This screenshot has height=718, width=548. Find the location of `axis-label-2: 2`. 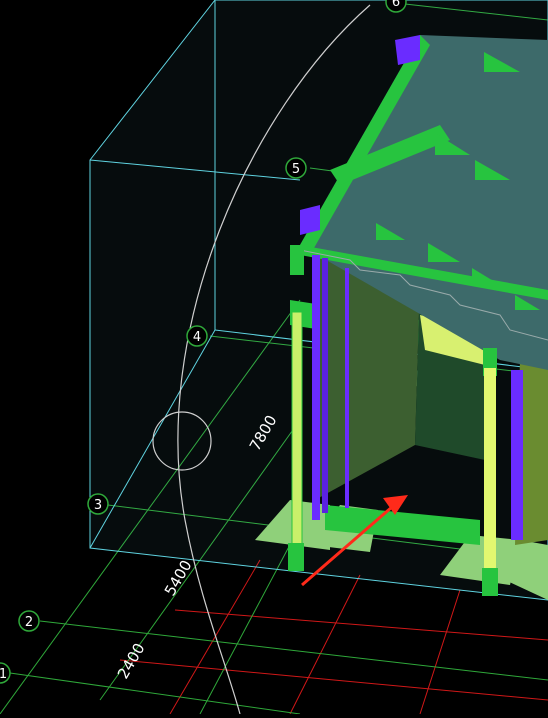

axis-label-2: 2 is located at coordinates (29, 622).